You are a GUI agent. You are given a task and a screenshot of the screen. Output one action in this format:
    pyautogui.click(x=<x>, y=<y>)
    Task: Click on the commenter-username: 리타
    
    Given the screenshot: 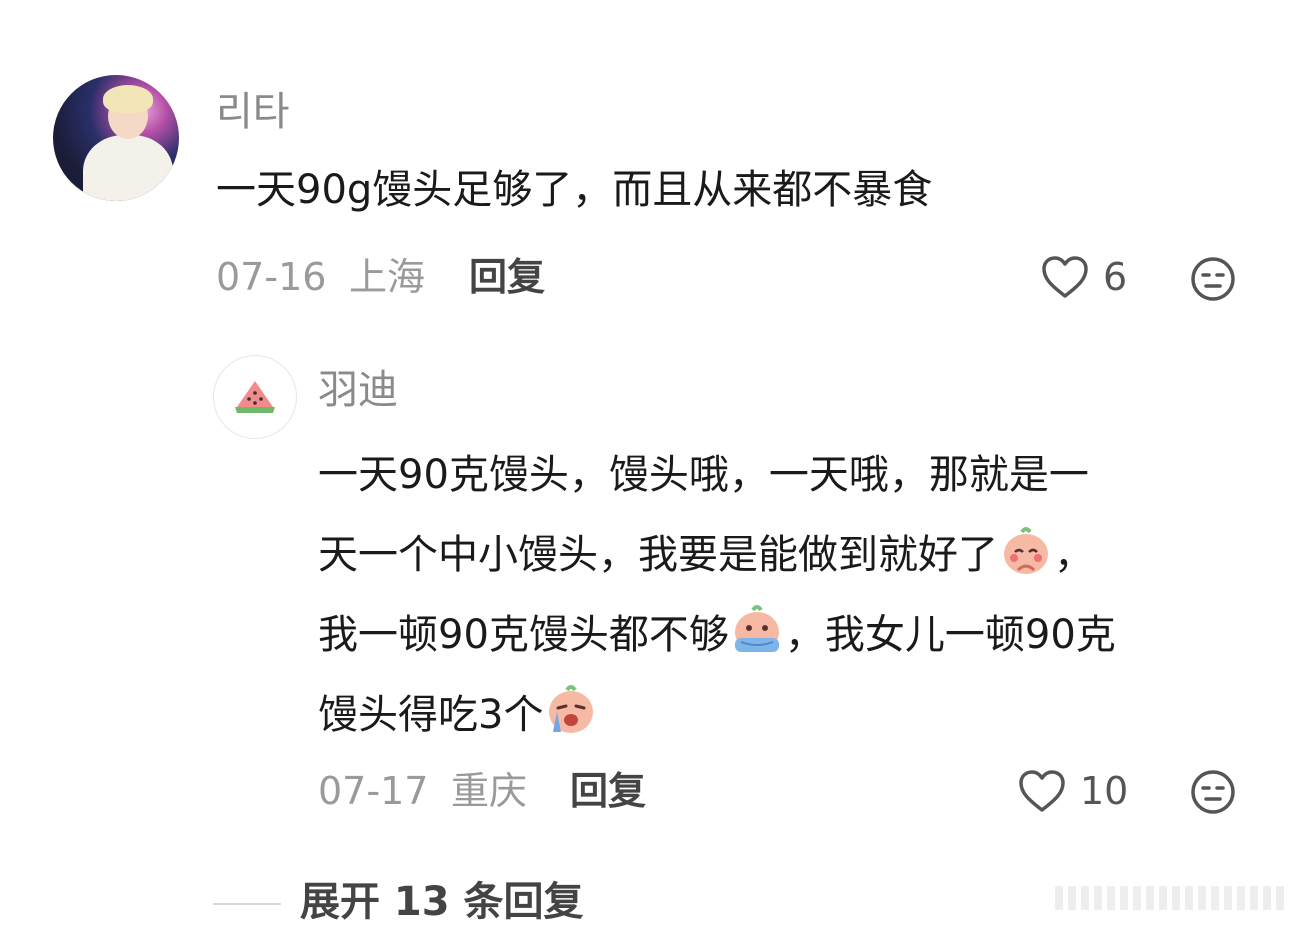 What is the action you would take?
    pyautogui.click(x=253, y=112)
    